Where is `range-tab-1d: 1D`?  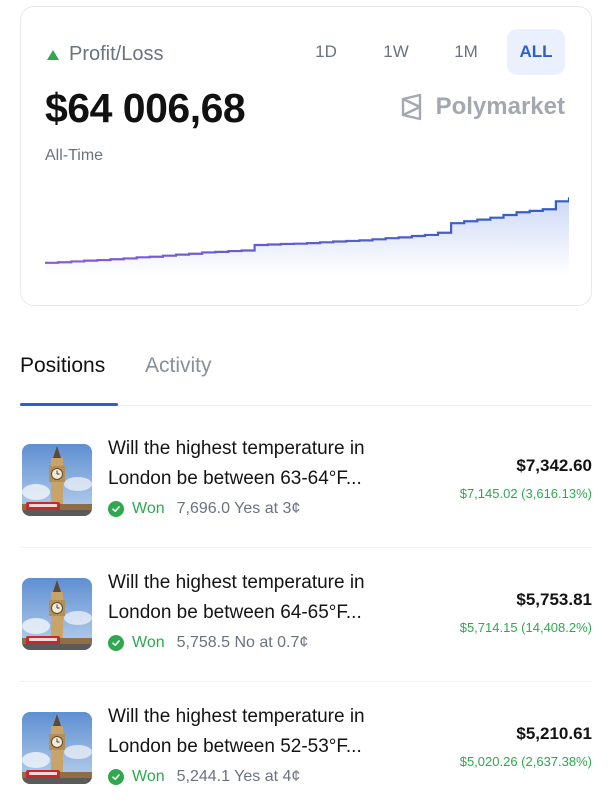 range-tab-1d: 1D is located at coordinates (326, 52).